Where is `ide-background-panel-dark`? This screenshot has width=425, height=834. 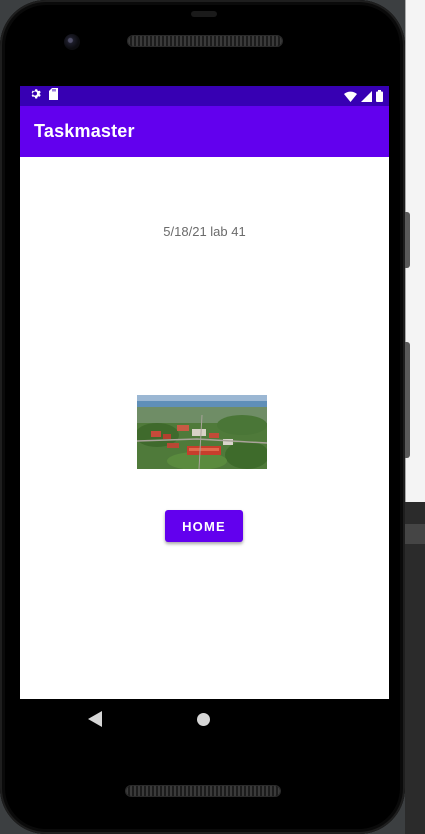 ide-background-panel-dark is located at coordinates (415, 668).